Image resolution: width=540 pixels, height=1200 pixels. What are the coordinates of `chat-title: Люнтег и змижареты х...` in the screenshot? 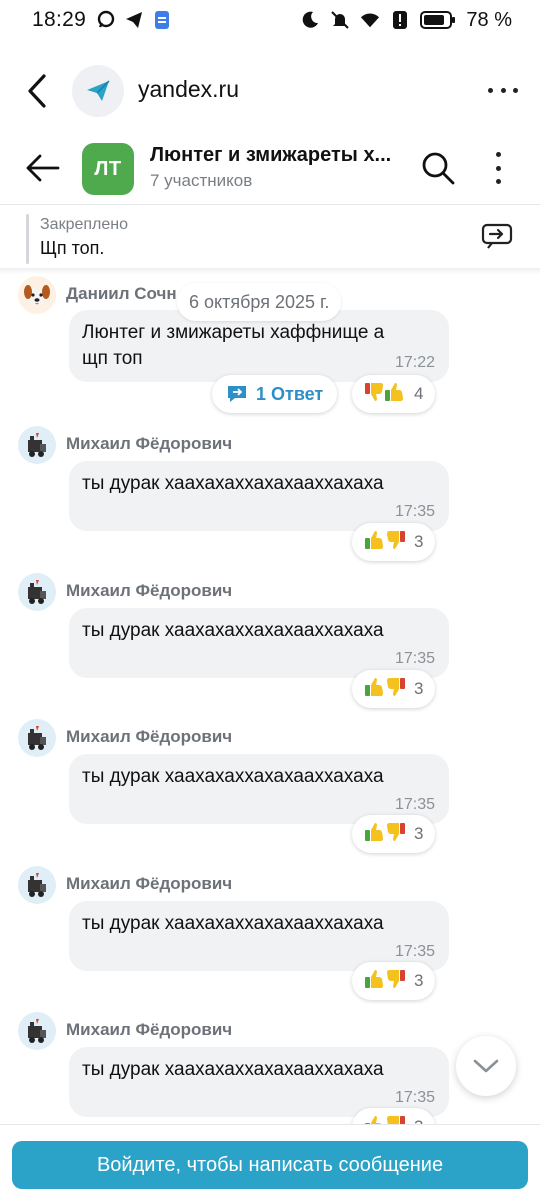 It's located at (270, 155).